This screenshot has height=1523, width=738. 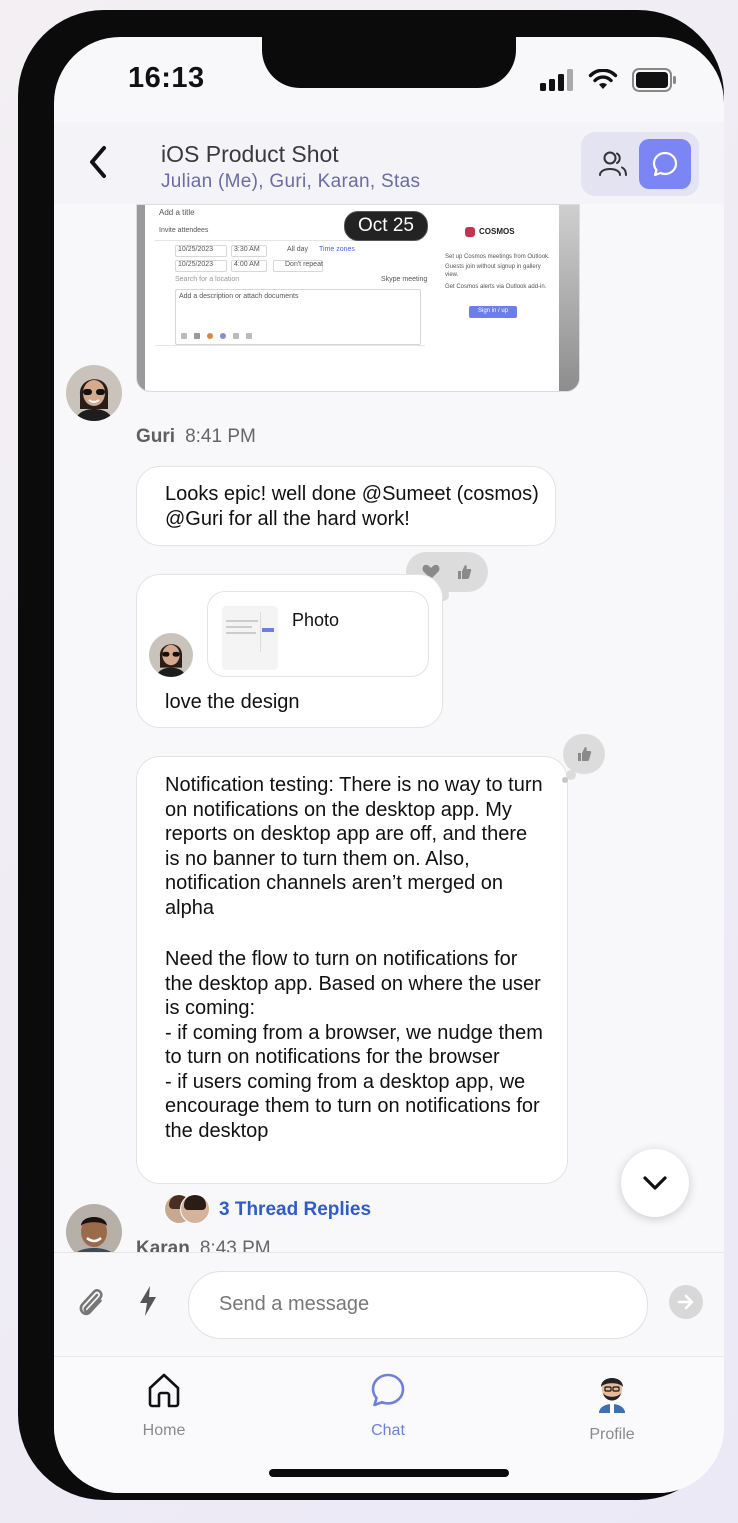 I want to click on attachment-time-2: 4:00 AM, so click(x=247, y=264).